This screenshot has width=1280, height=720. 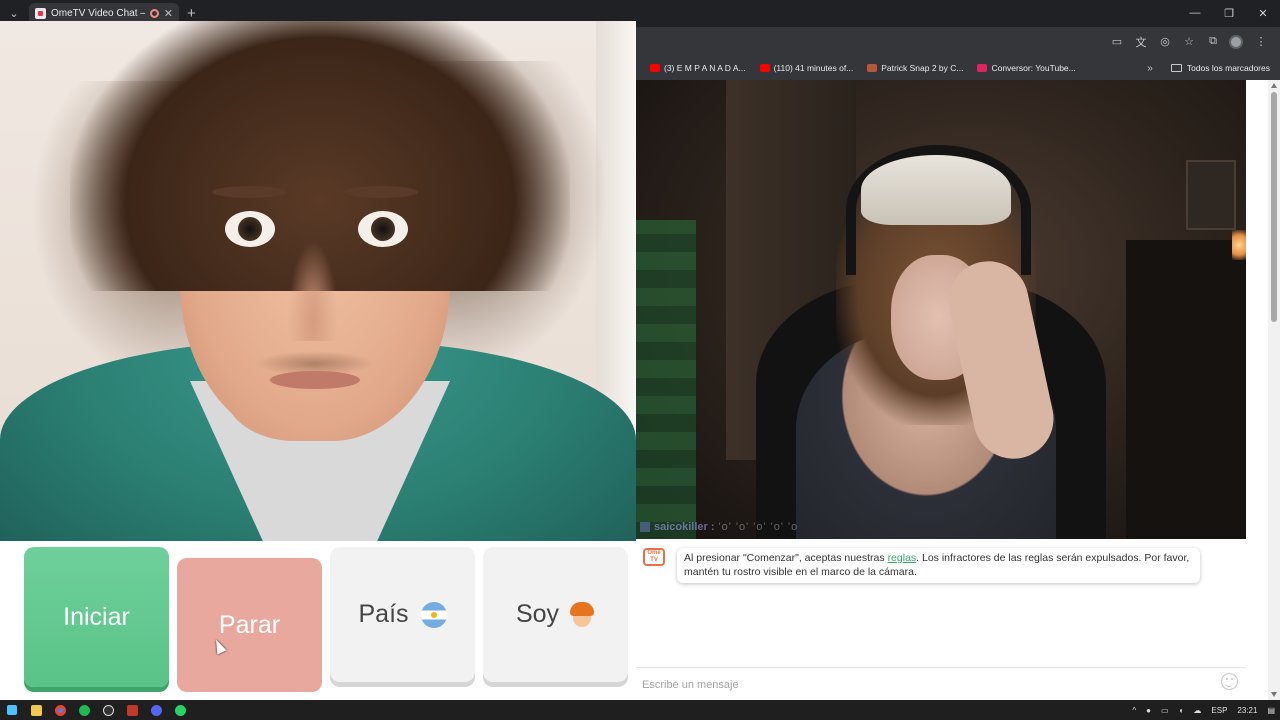 I want to click on nose, so click(x=313, y=291).